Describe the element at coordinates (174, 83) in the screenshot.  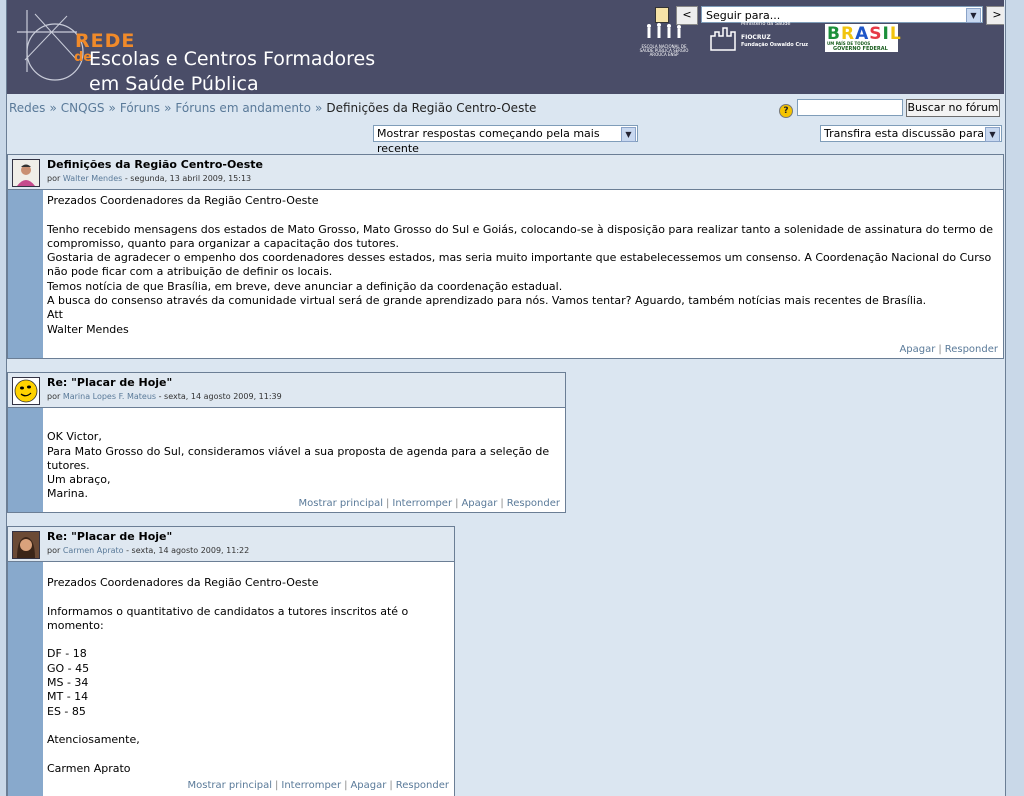
I see `logo-title-line2: em Saúde Pública` at that location.